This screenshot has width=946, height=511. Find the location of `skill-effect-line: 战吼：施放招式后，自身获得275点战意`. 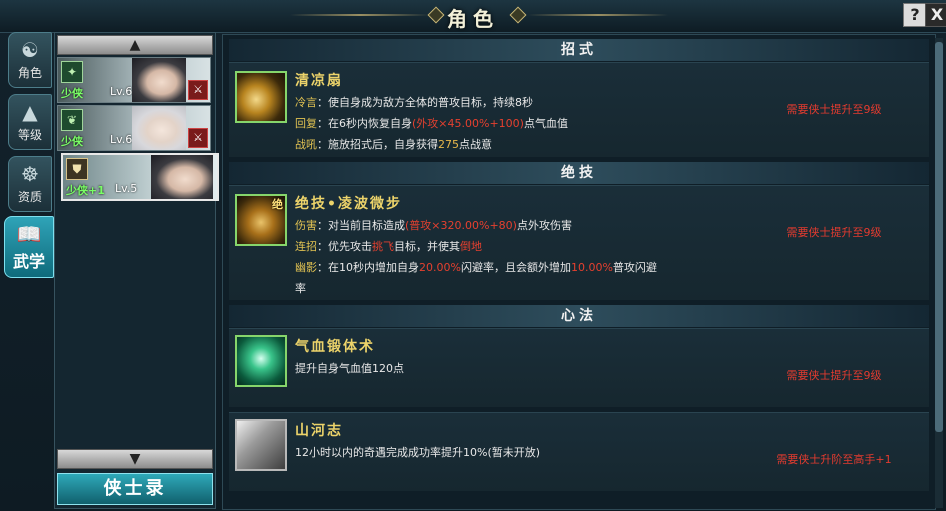

skill-effect-line: 战吼：施放招式后，自身获得275点战意 is located at coordinates (393, 144).